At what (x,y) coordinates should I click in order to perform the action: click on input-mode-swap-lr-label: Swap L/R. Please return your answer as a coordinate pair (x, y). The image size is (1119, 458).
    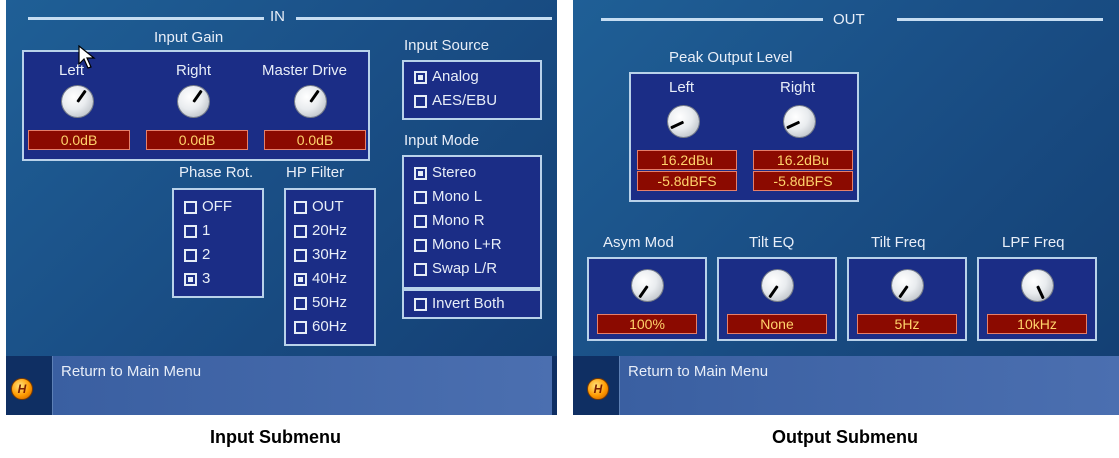
    Looking at the image, I should click on (465, 268).